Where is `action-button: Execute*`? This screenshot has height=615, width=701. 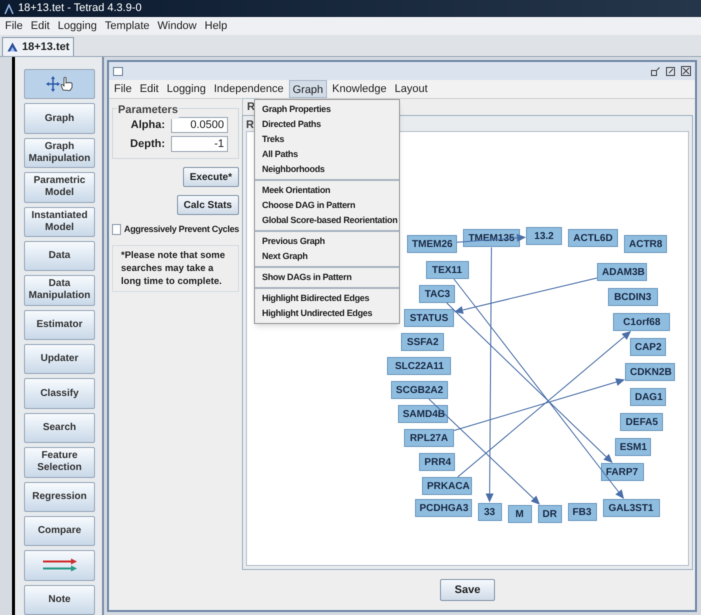 action-button: Execute* is located at coordinates (210, 177).